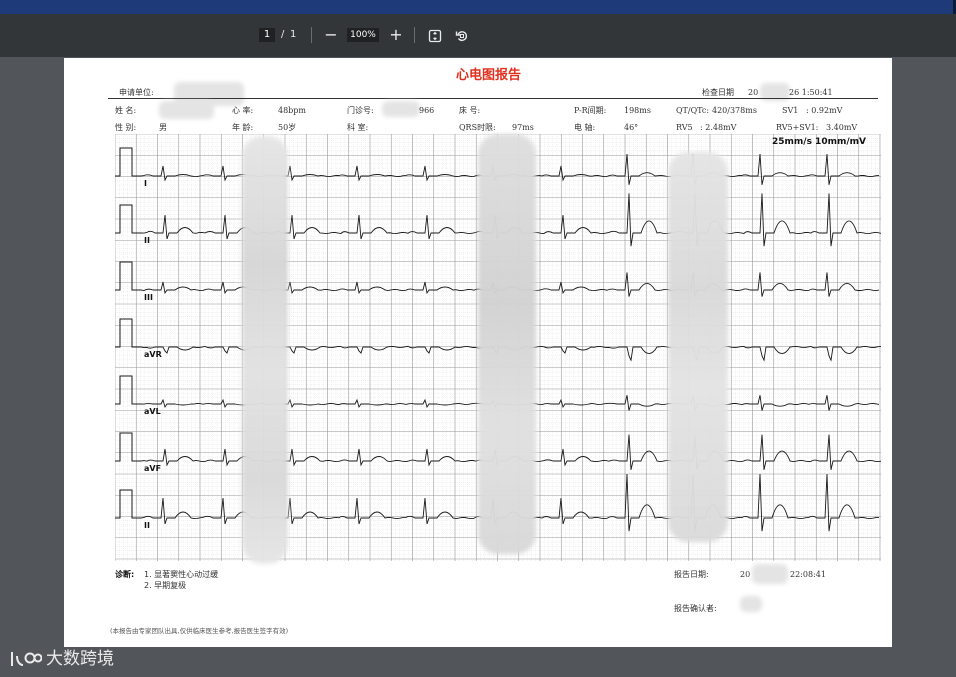 The height and width of the screenshot is (677, 956). I want to click on page-number-input: 1, so click(267, 35).